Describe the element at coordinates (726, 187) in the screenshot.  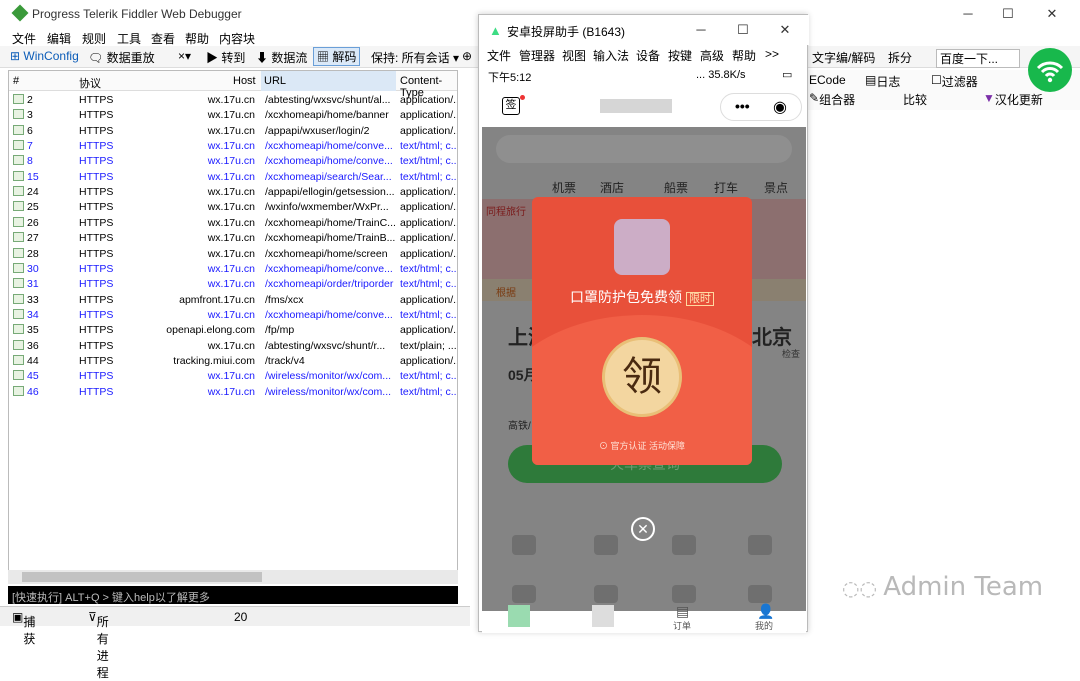
I see `tab-taxi: 打车` at that location.